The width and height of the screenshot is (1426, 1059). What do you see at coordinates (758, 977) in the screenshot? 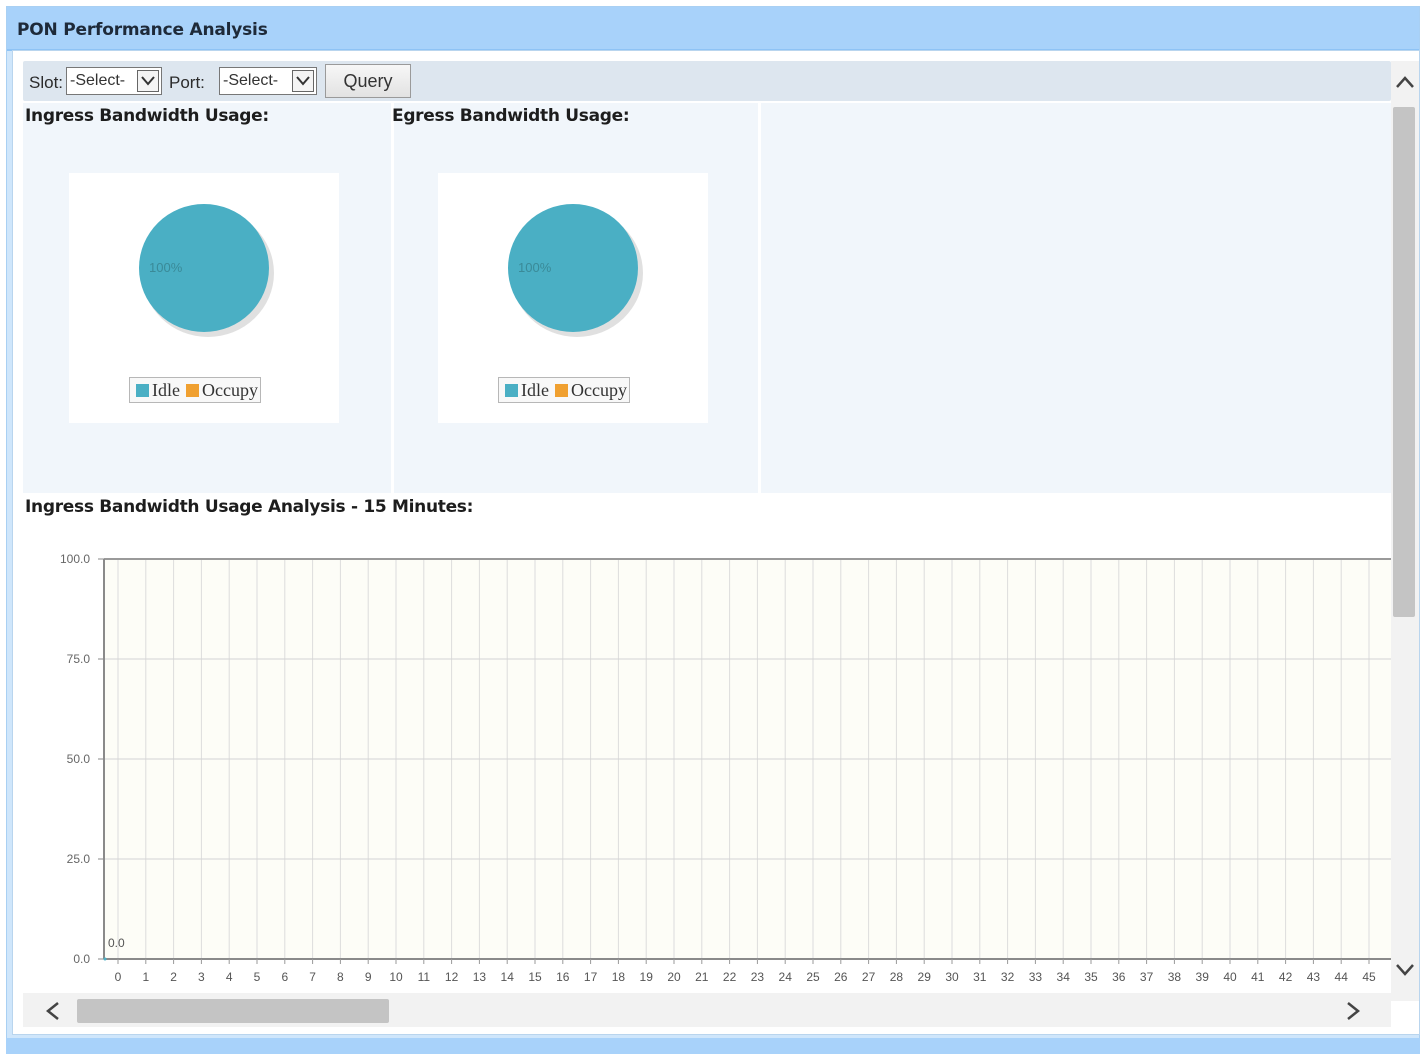
I see `x-tick-label: 23` at bounding box center [758, 977].